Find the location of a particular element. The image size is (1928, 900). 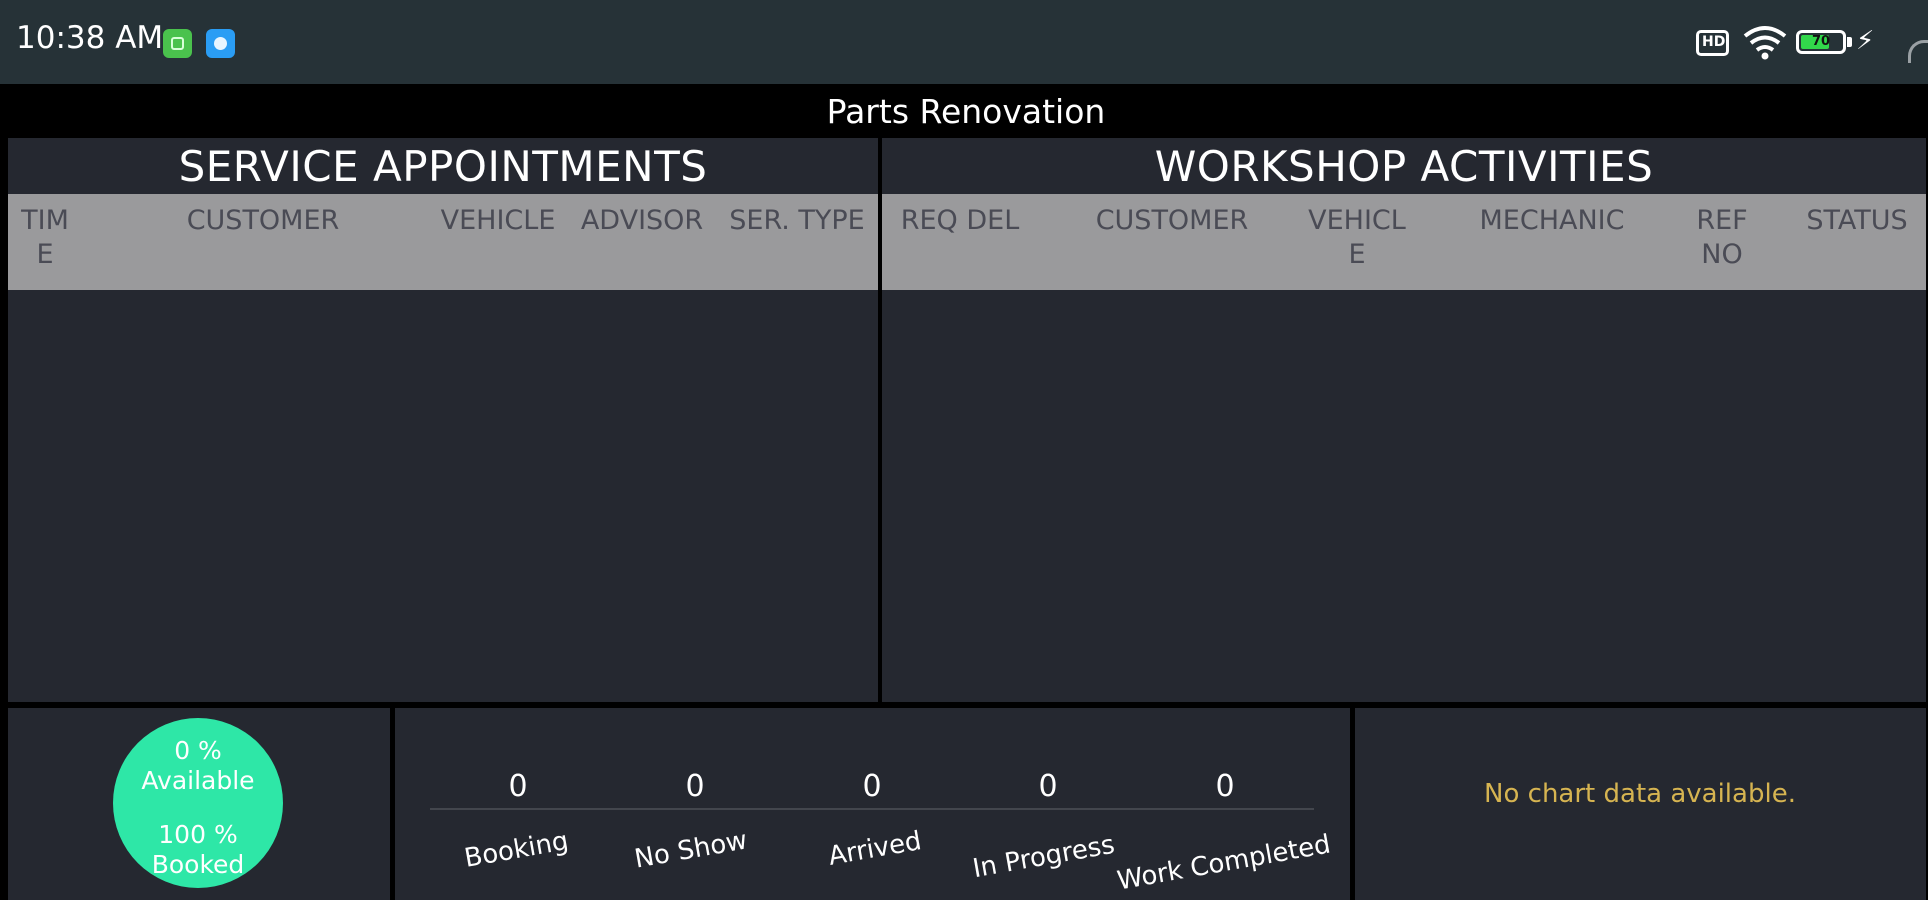

stat-work-completed-value: 0 is located at coordinates (1225, 786).